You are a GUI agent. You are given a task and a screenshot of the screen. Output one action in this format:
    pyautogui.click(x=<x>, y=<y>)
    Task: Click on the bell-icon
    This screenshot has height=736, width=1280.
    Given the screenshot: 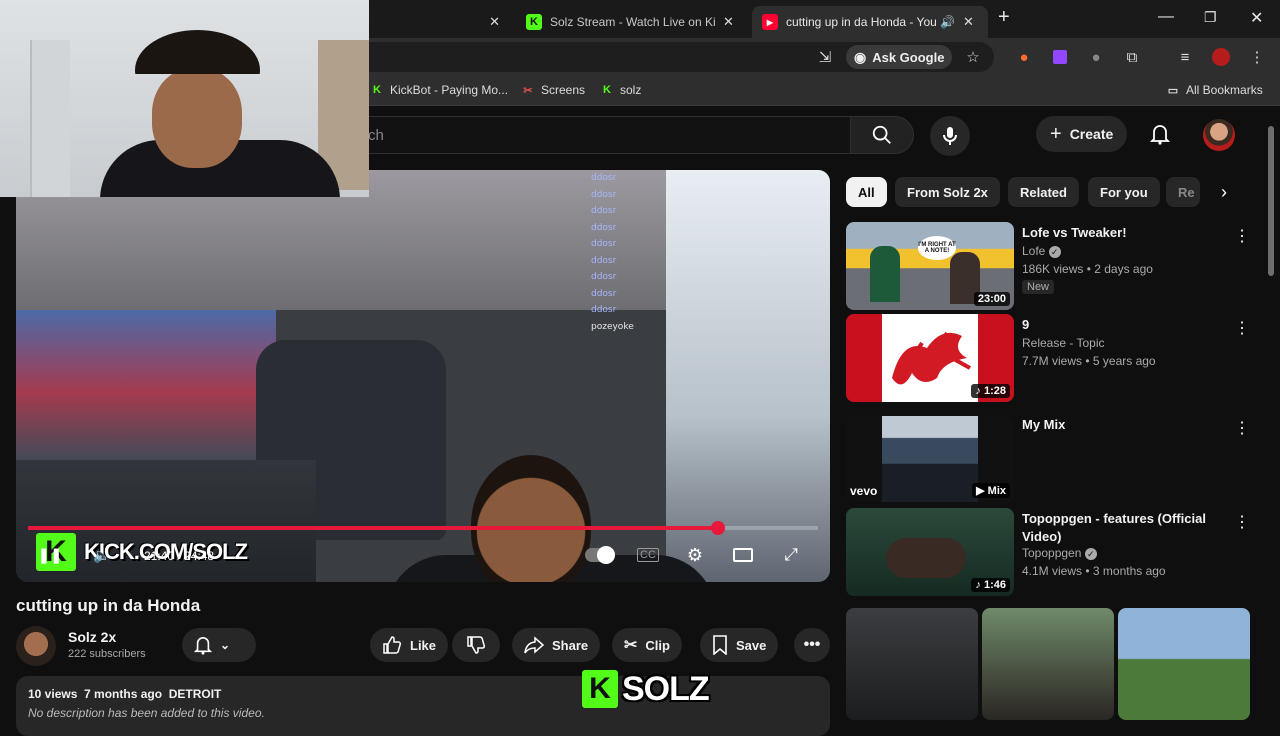 What is the action you would take?
    pyautogui.click(x=1160, y=135)
    